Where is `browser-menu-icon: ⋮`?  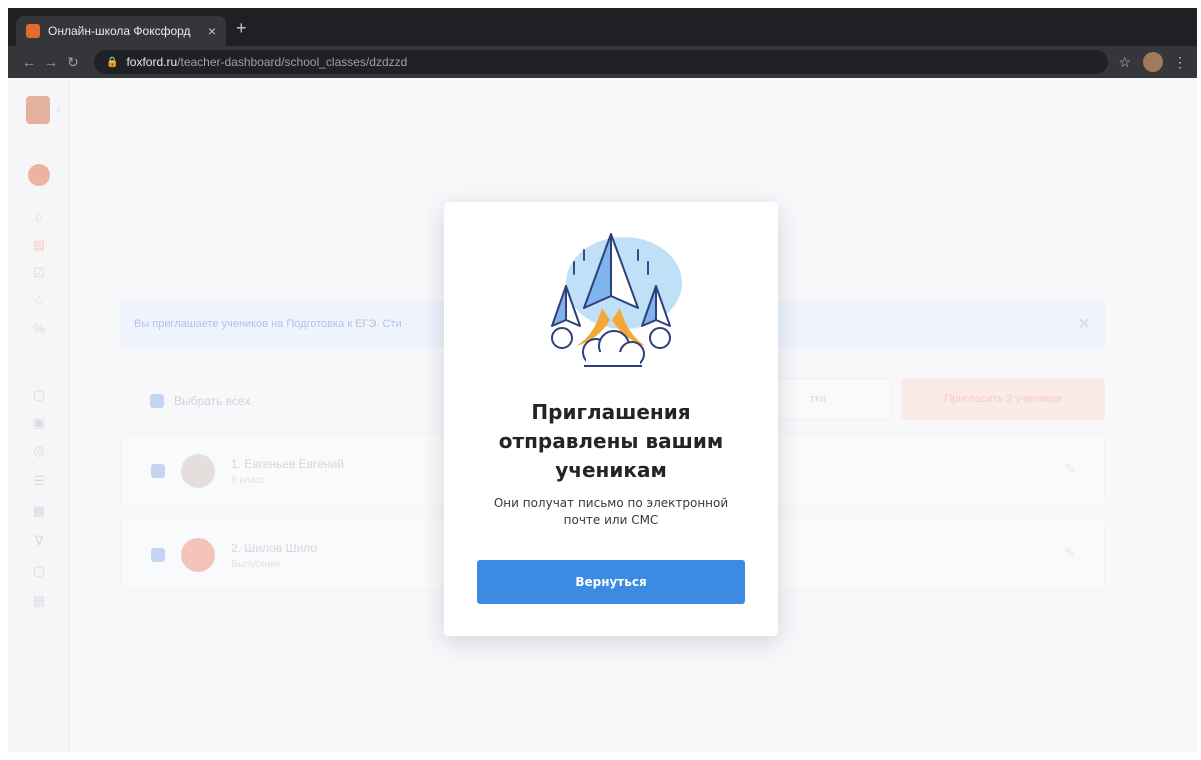 browser-menu-icon: ⋮ is located at coordinates (1180, 62).